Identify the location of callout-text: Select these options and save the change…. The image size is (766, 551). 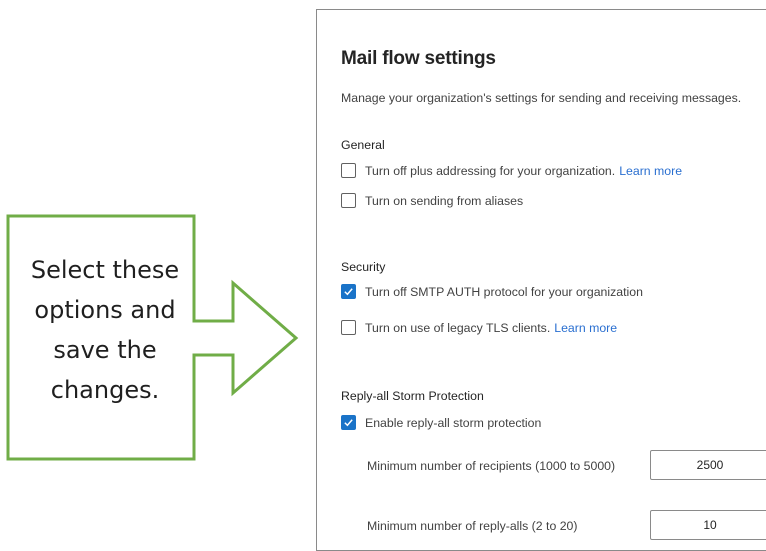
(105, 330).